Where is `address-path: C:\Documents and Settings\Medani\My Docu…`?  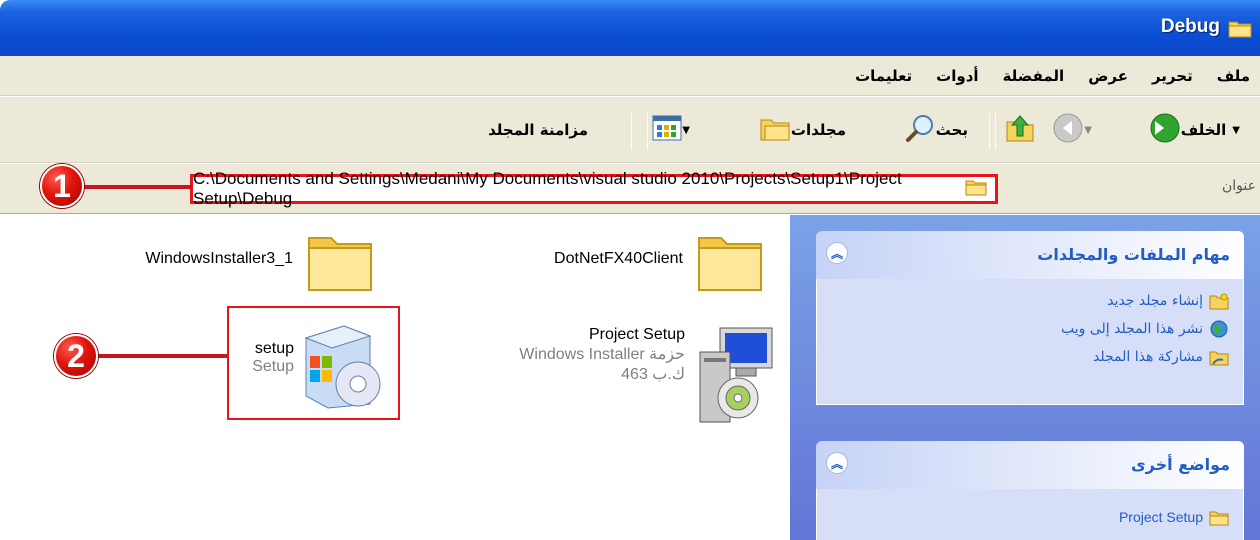
address-path: C:\Documents and Settings\Medani\My Docu… is located at coordinates (547, 188).